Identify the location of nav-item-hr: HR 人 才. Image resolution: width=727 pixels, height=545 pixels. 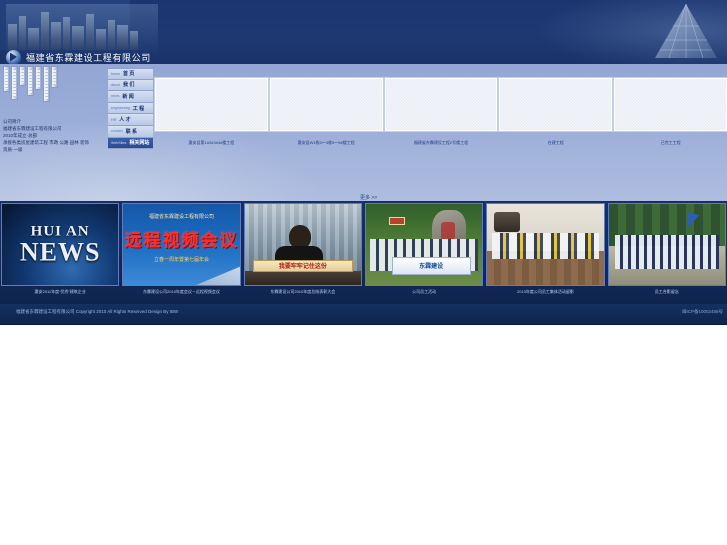
(130, 120).